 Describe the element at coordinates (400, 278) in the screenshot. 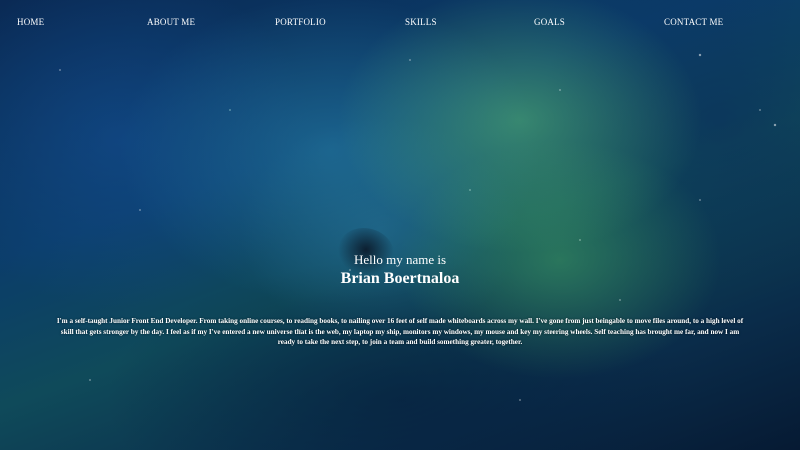

I see `hero-name: Brian Boertnaloa` at that location.